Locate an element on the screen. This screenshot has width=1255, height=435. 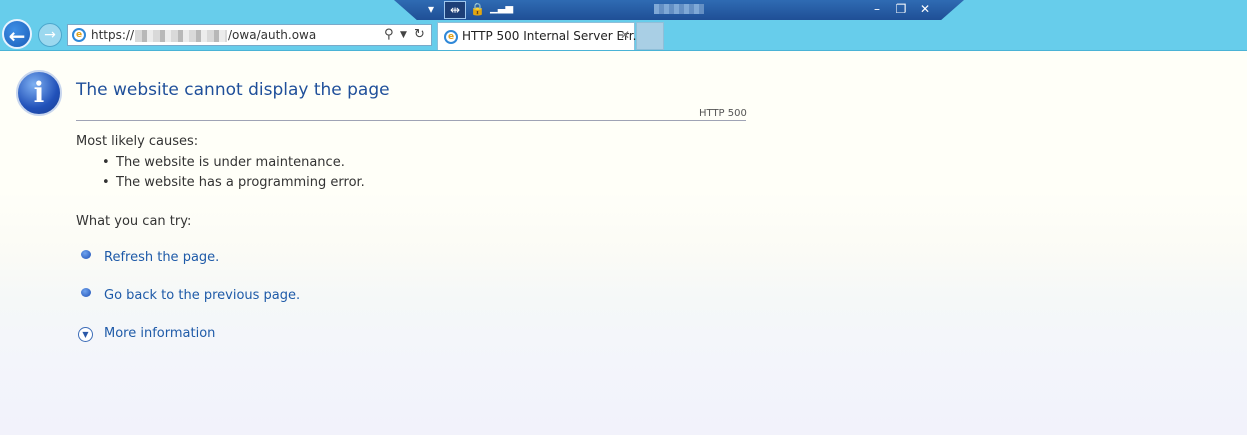
info-icon: i is located at coordinates (39, 93).